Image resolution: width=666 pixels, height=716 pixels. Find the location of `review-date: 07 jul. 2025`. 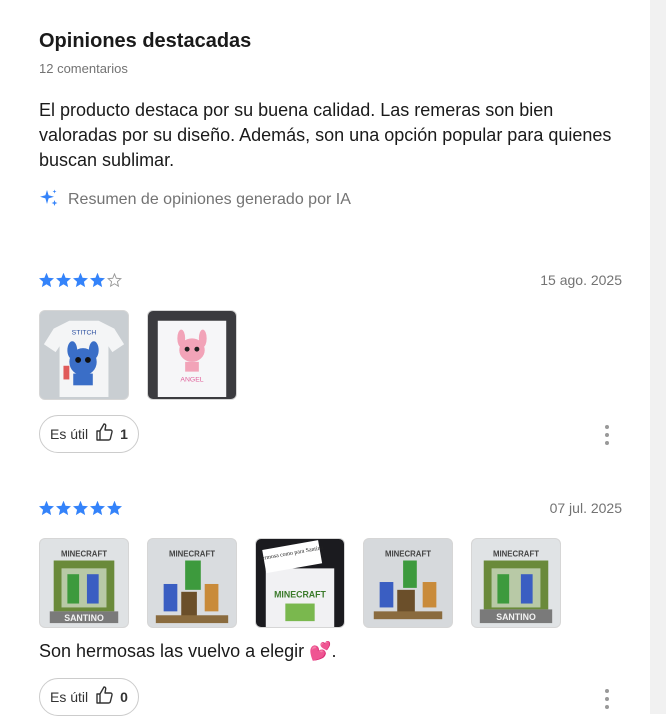

review-date: 07 jul. 2025 is located at coordinates (585, 508).